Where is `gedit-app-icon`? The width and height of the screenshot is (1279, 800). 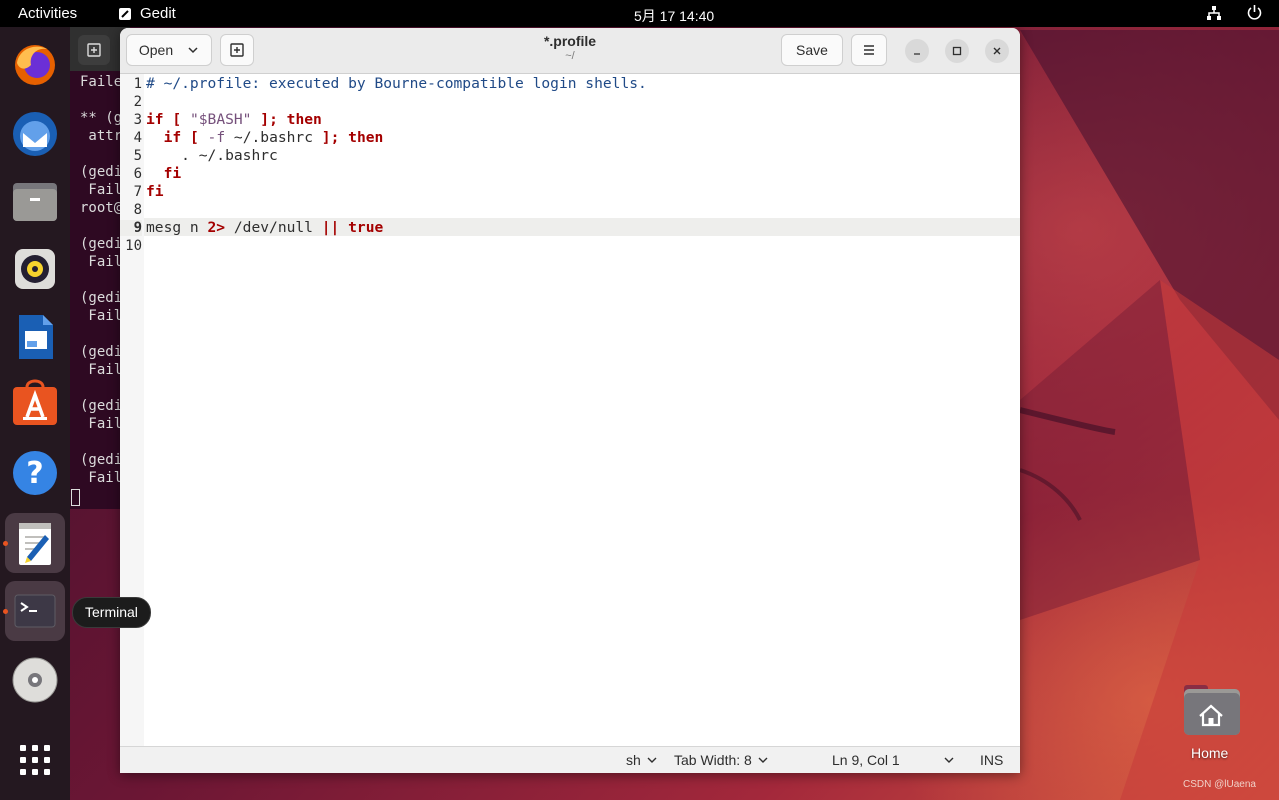 gedit-app-icon is located at coordinates (125, 13).